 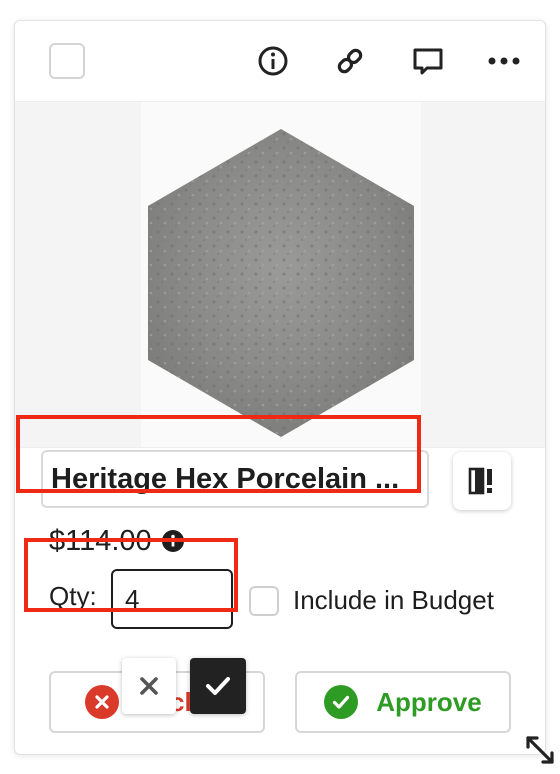 I want to click on cancel-qty-button, so click(x=149, y=686).